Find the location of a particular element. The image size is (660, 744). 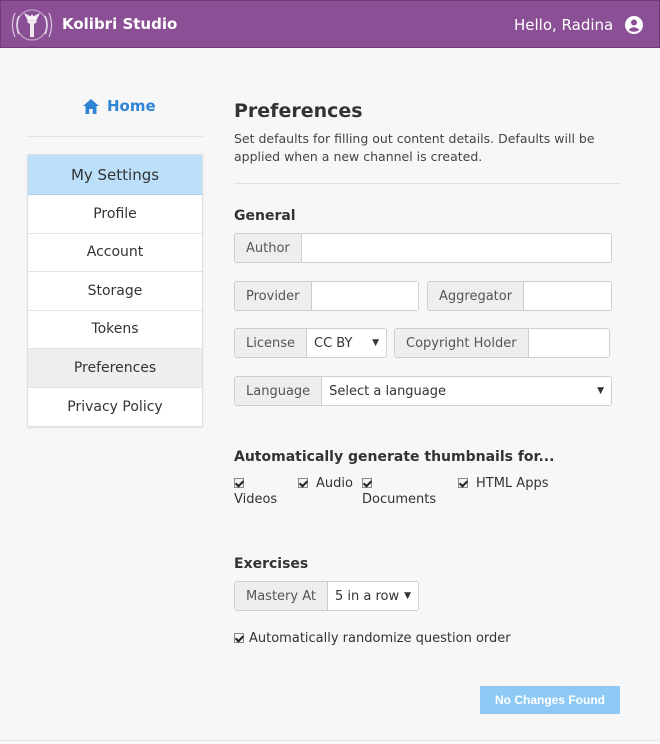

checkbox-label: Documents is located at coordinates (399, 499).